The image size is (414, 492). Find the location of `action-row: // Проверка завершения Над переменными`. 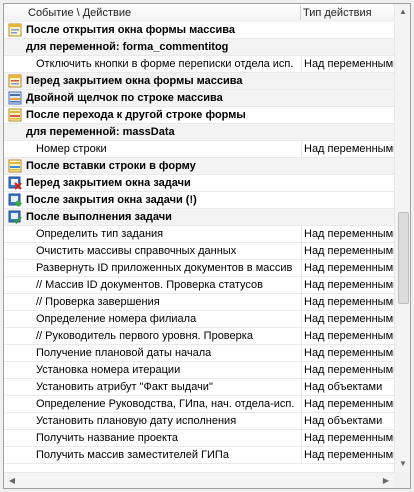

action-row: // Проверка завершения Над переменными is located at coordinates (199, 302).